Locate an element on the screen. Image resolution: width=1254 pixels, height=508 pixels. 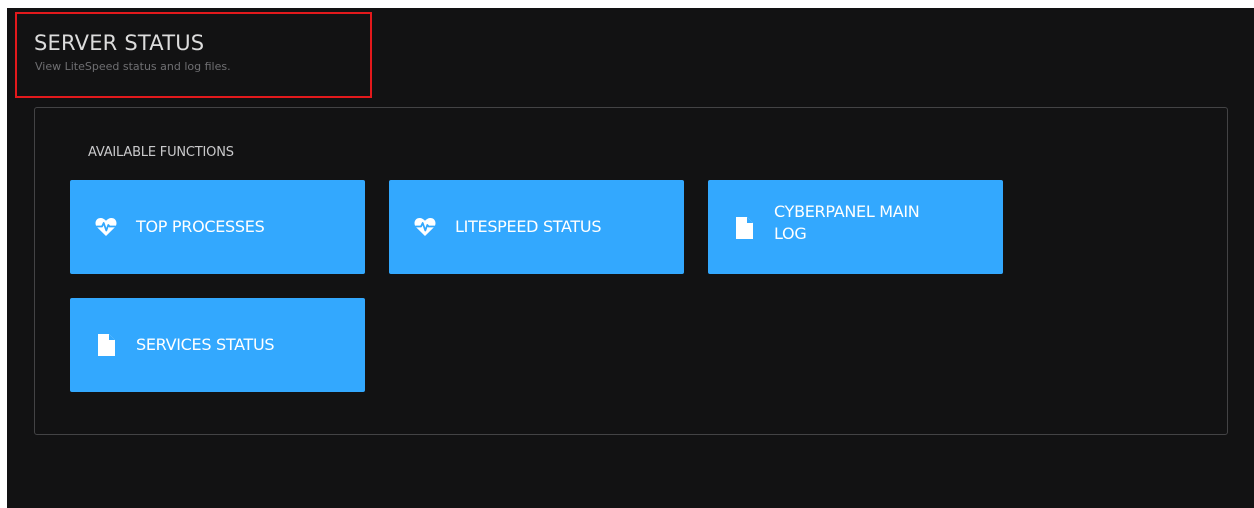
page-subtitle: View LiteSpeed status and log files. is located at coordinates (133, 66).